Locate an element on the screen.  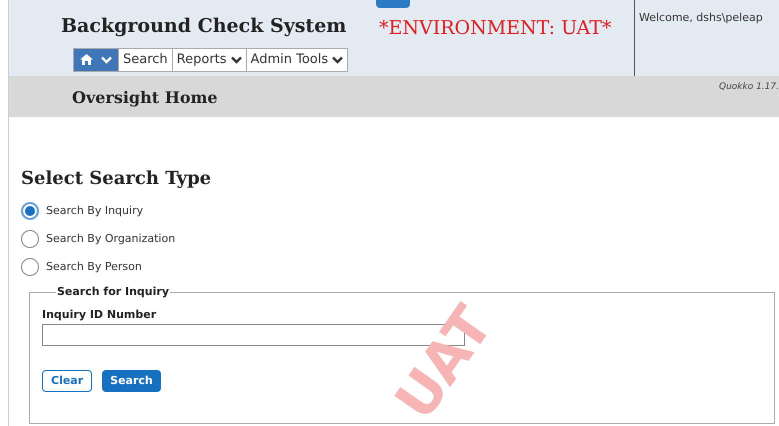
nav-menu: Admin Tools is located at coordinates (297, 59).